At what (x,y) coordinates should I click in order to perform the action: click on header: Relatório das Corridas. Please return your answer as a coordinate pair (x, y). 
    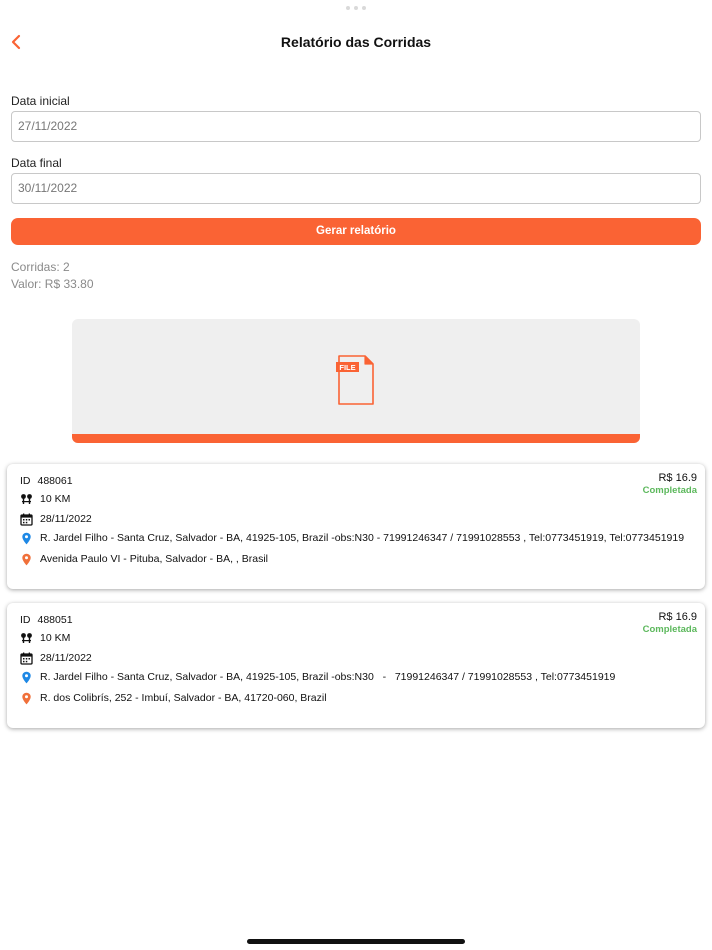
    Looking at the image, I should click on (356, 42).